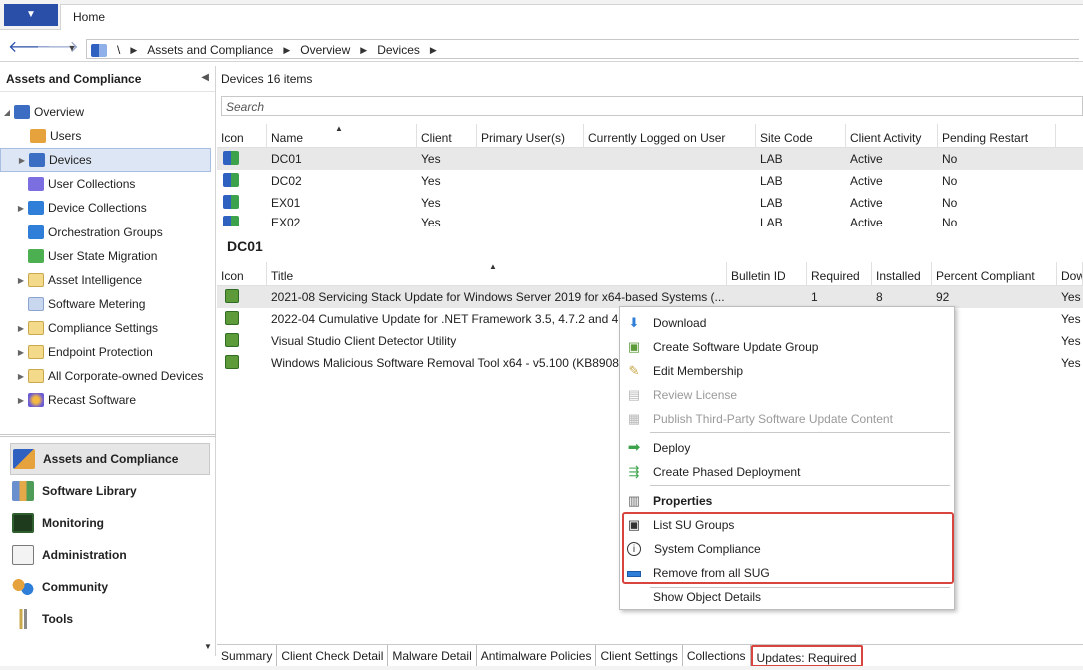  What do you see at coordinates (36, 256) in the screenshot?
I see `user-state-migration-icon` at bounding box center [36, 256].